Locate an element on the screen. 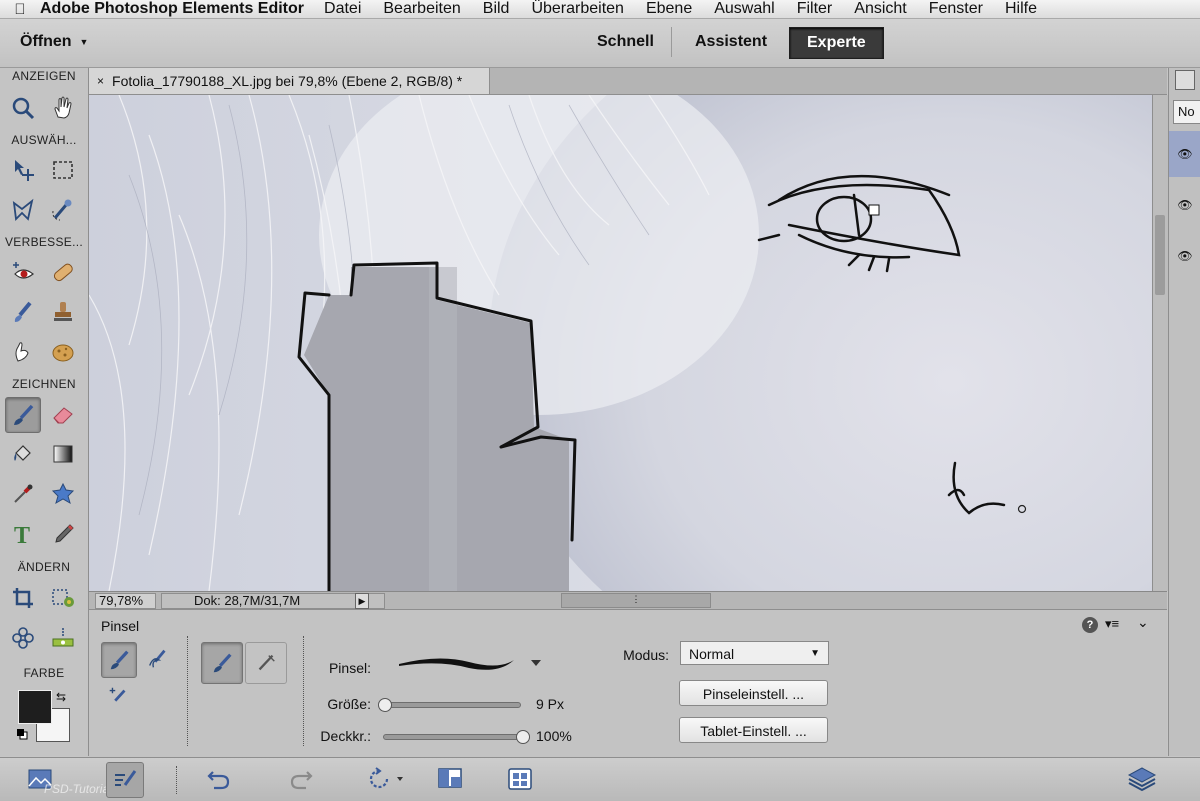  menu-ansicht: Ansicht is located at coordinates (880, 9).